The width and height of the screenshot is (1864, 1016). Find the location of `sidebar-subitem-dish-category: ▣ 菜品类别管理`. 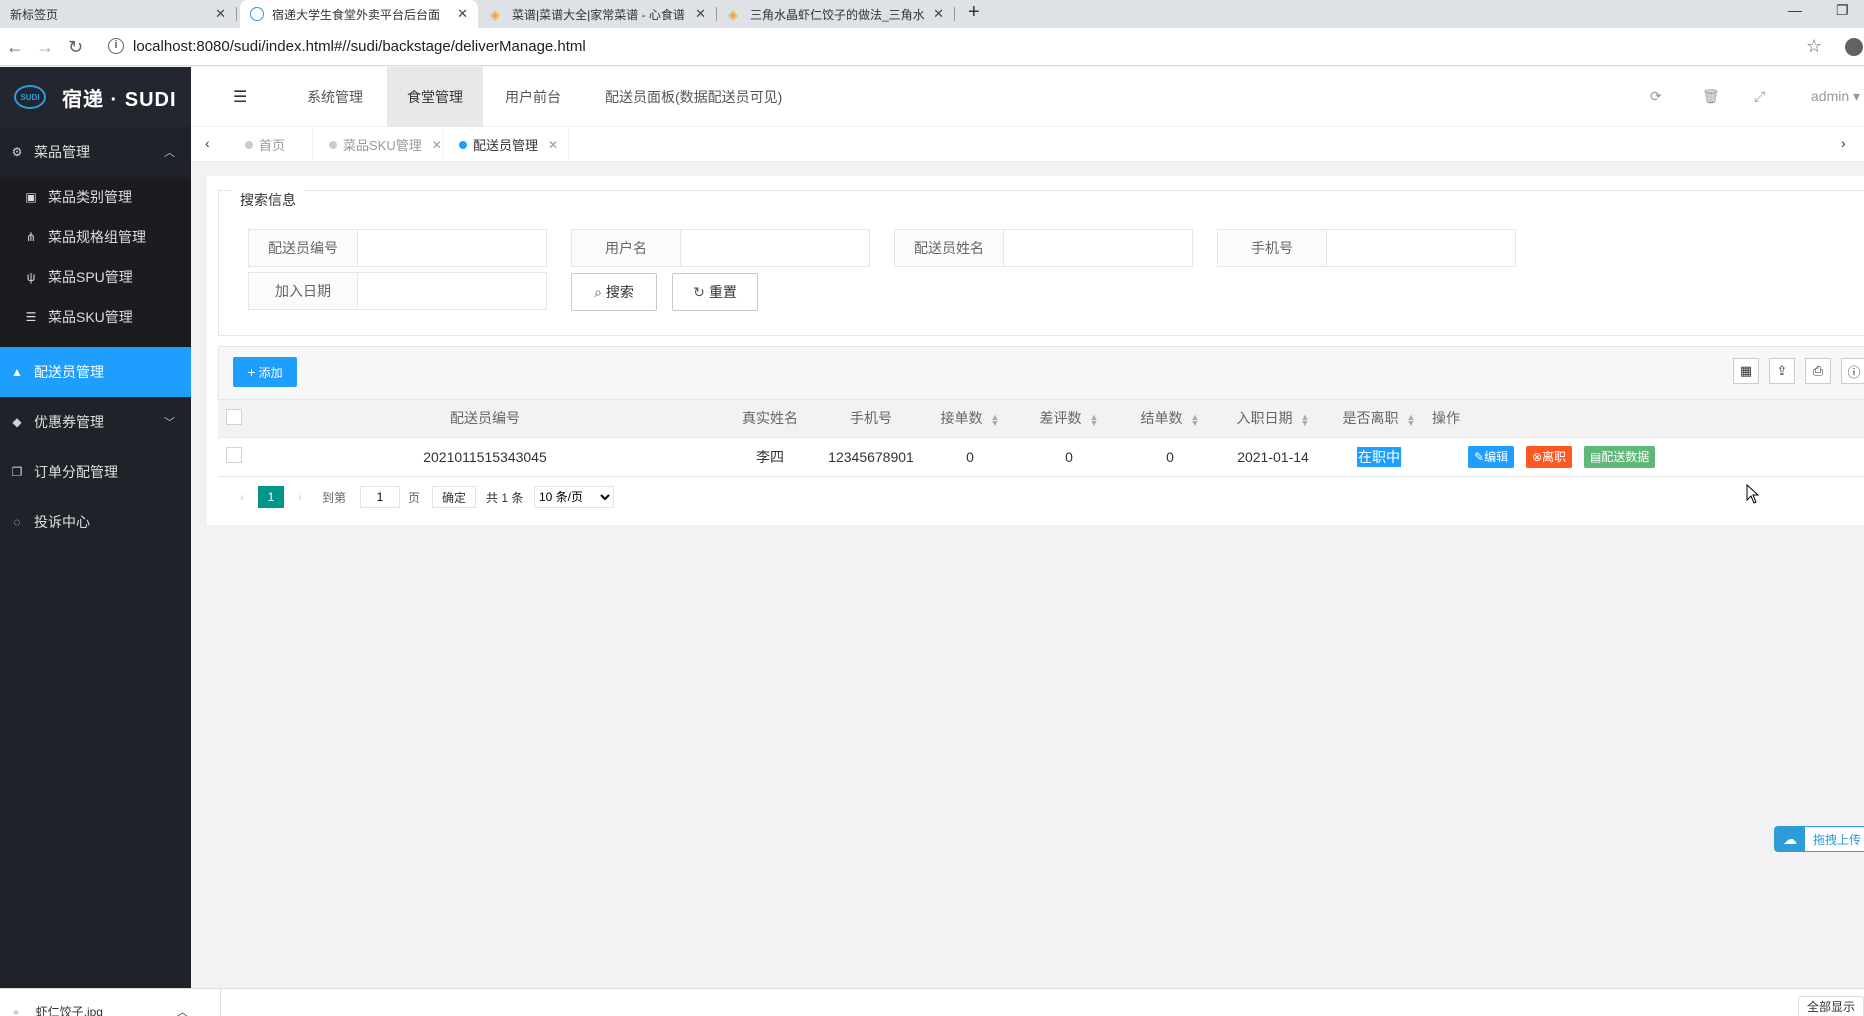

sidebar-subitem-dish-category: ▣ 菜品类别管理 is located at coordinates (95, 197).